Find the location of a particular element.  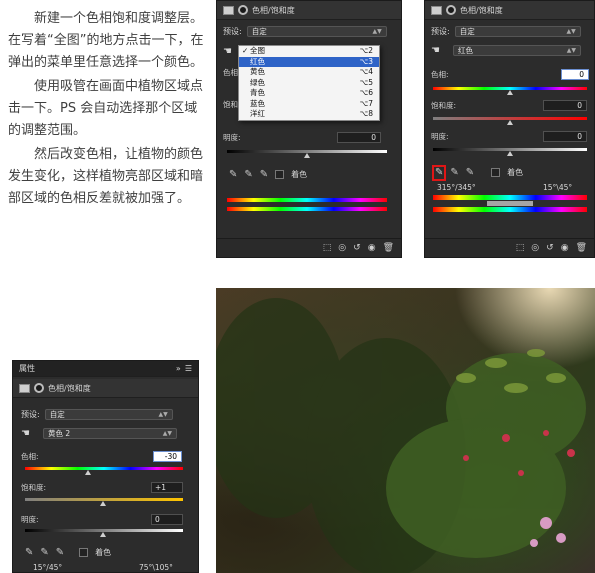

menu-item-reds: 红色 ⌥3 is located at coordinates (309, 61).